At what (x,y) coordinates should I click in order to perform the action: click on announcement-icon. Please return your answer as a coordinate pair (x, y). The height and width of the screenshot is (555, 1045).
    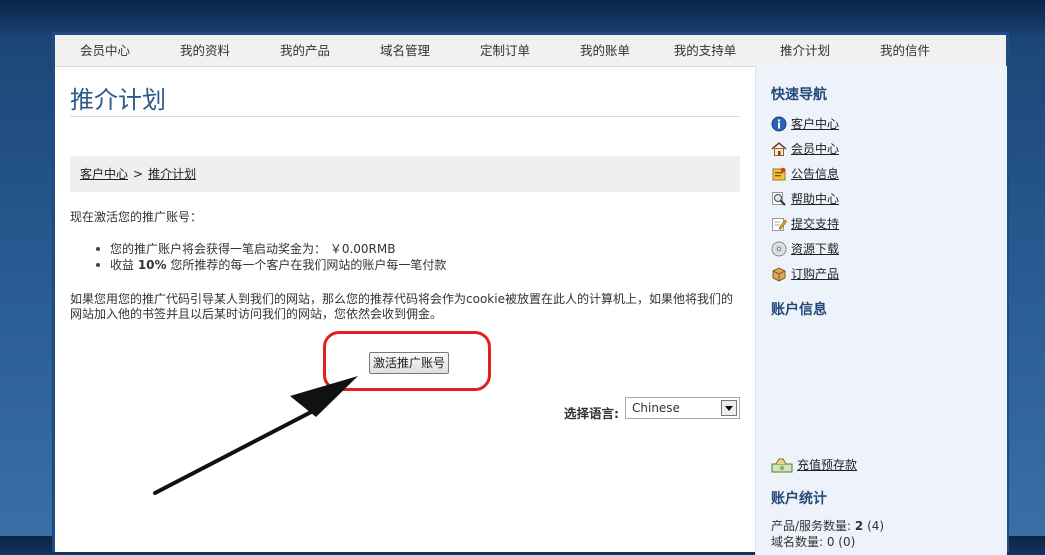
    Looking at the image, I should click on (779, 174).